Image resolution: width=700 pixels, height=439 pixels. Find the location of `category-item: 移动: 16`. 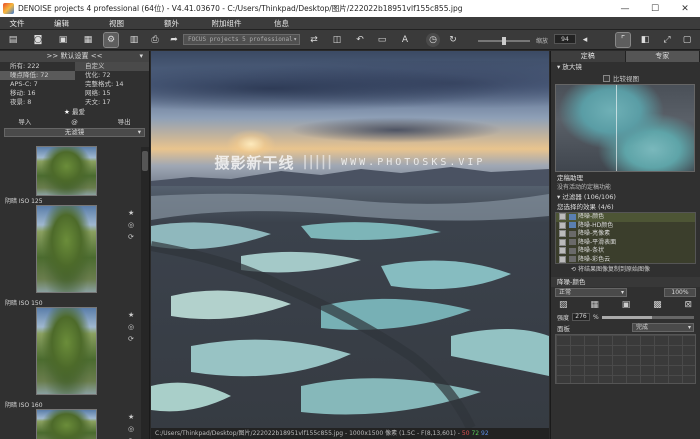

category-item: 移动: 16 is located at coordinates (37, 93).